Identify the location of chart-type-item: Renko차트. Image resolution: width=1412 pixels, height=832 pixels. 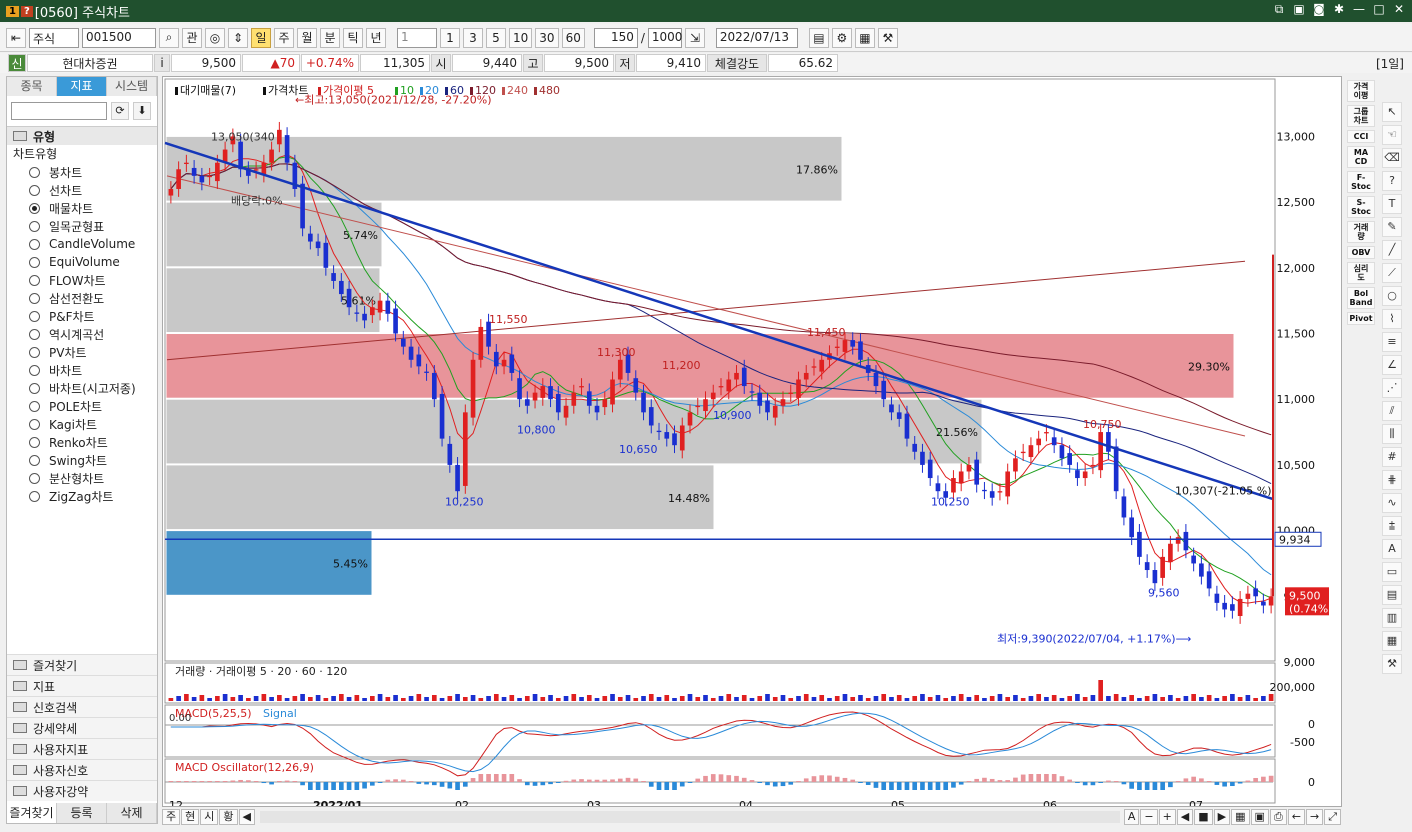
(82, 442).